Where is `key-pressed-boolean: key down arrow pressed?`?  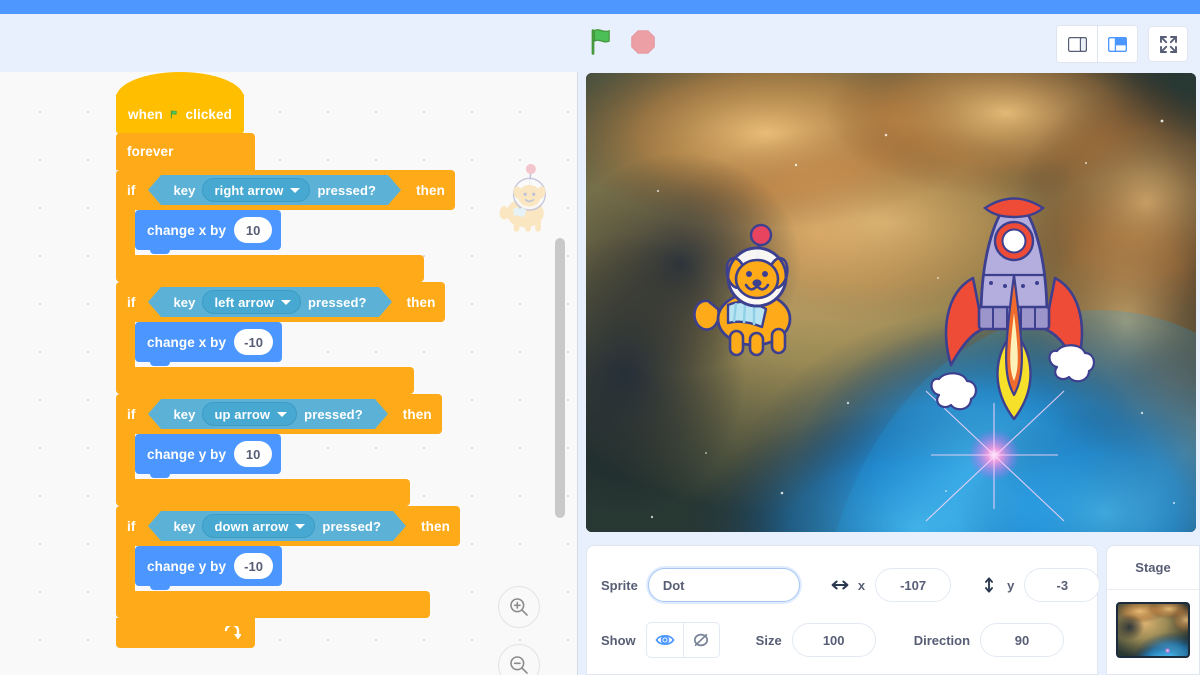
key-pressed-boolean: key down arrow pressed? is located at coordinates (277, 526).